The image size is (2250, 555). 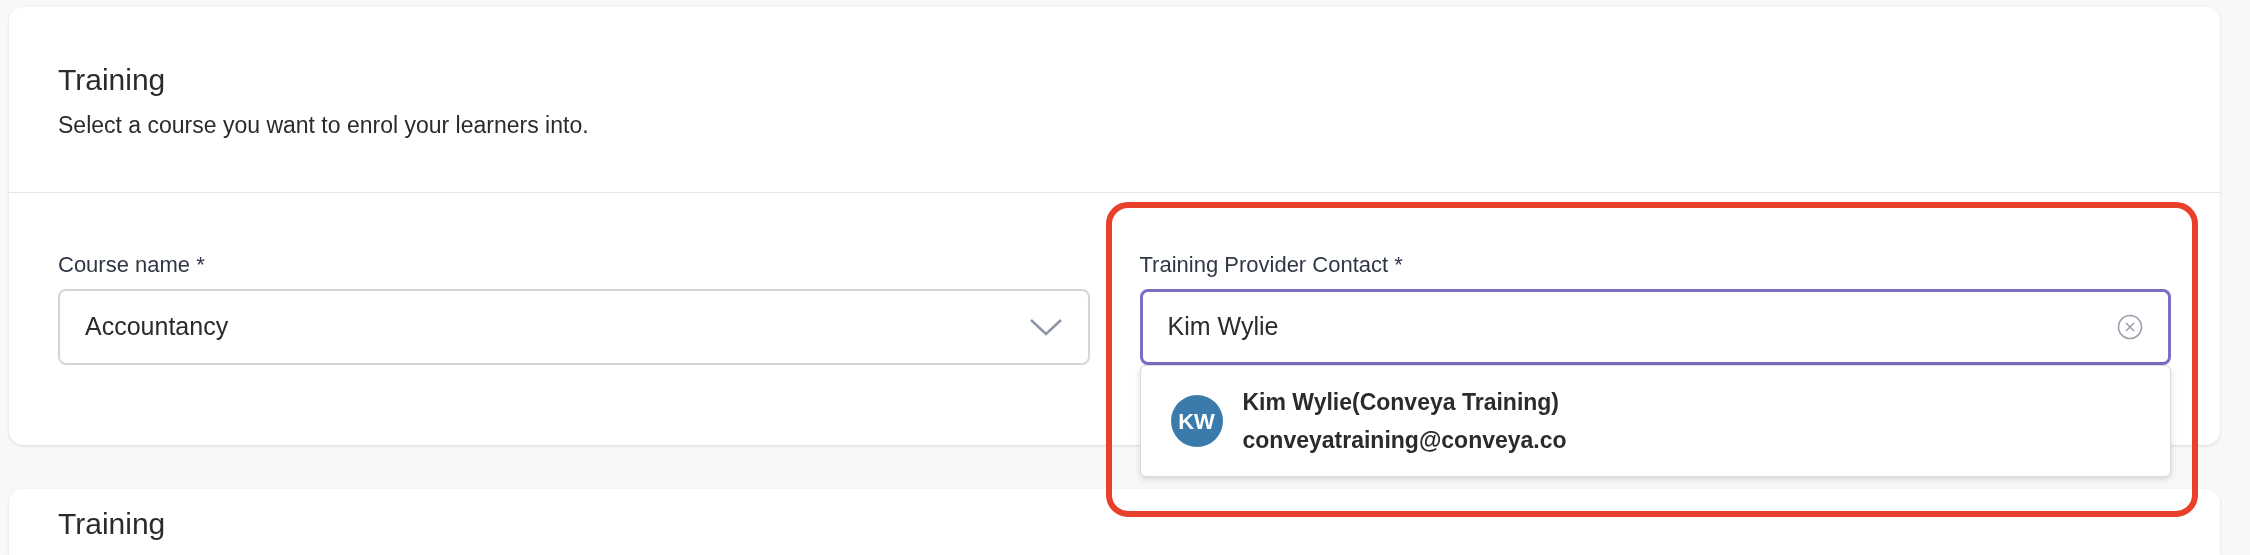 What do you see at coordinates (1271, 265) in the screenshot?
I see `field-label: Training Provider Contact *` at bounding box center [1271, 265].